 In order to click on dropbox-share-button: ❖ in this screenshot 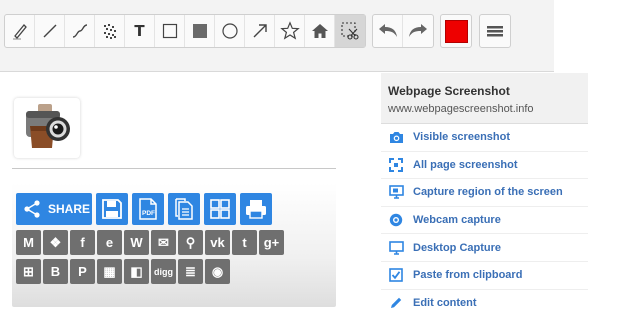, I will do `click(55, 242)`.